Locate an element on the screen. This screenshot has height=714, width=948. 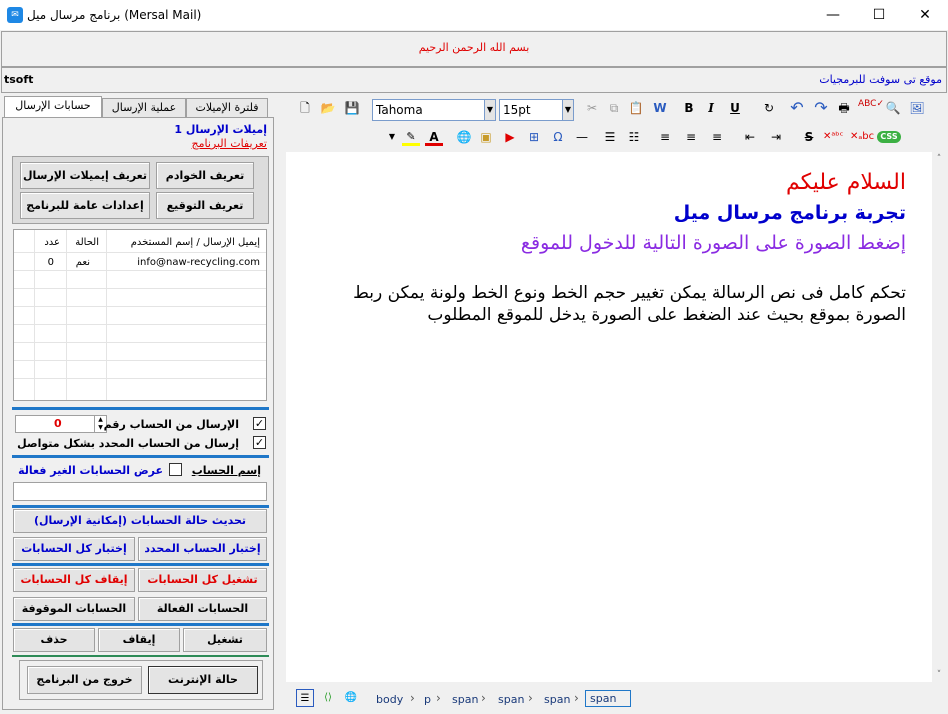
outdent-icon: ⇤ is located at coordinates (750, 137).